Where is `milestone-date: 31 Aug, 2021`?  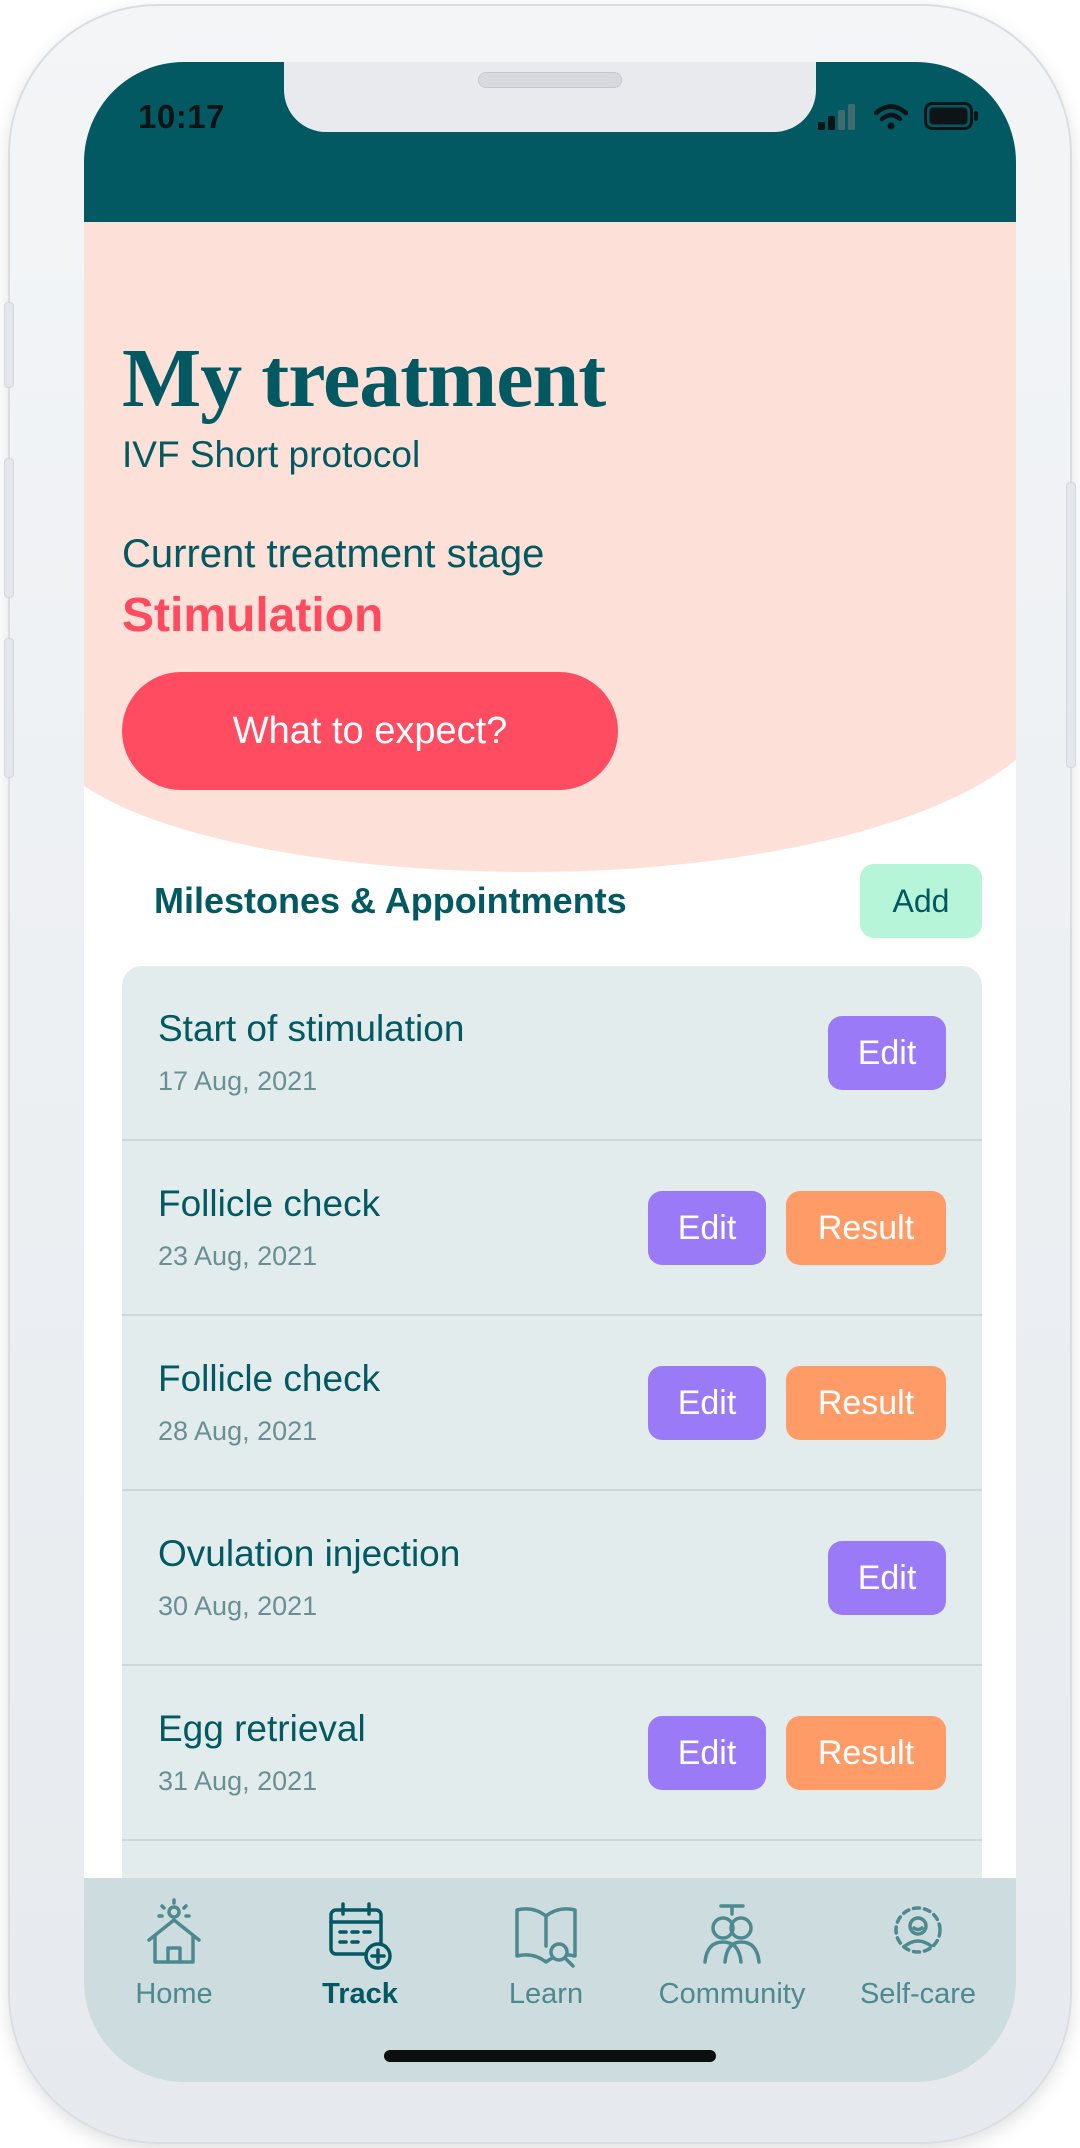
milestone-date: 31 Aug, 2021 is located at coordinates (238, 1781).